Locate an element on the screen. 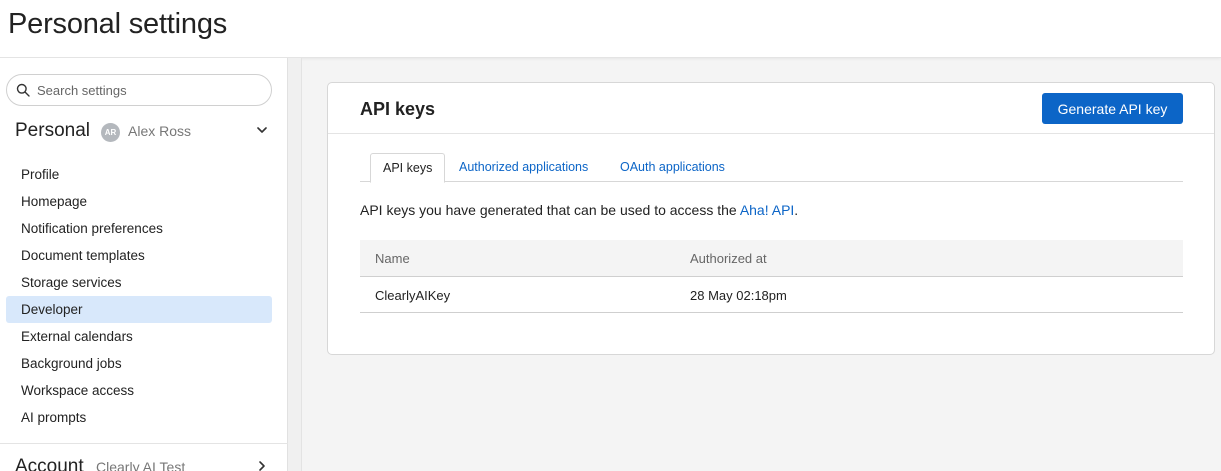 This screenshot has height=471, width=1221. account-section-header: Account Clearly AI Test is located at coordinates (145, 463).